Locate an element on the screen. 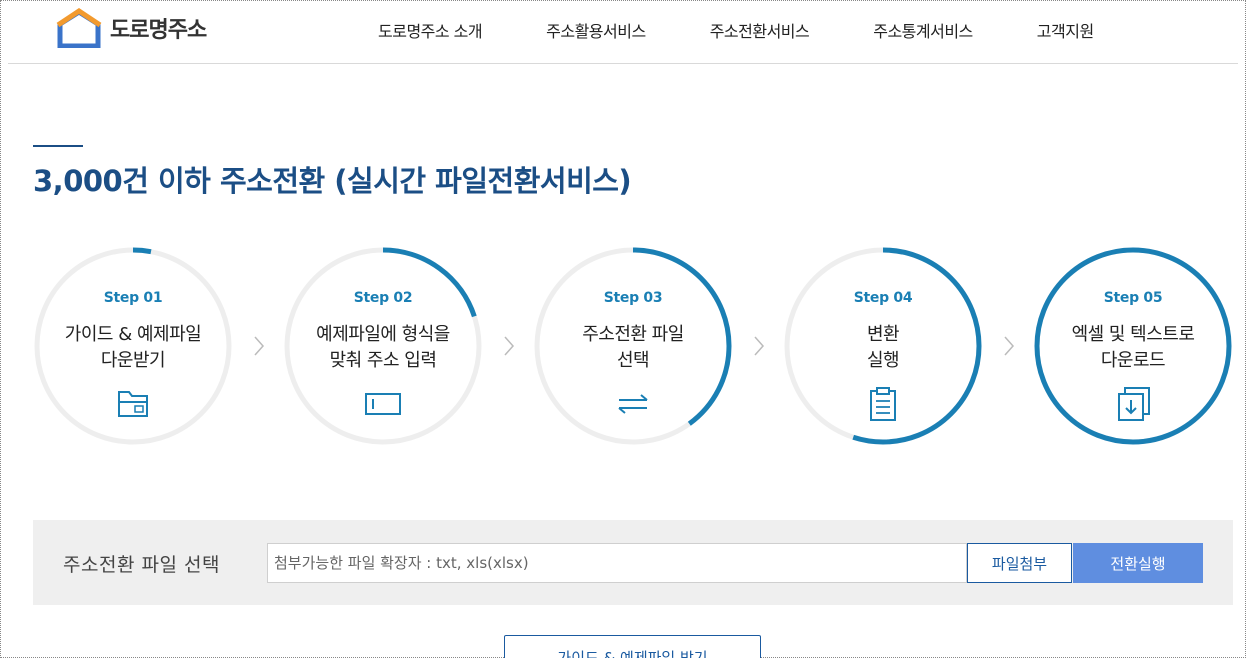  house-logo-icon is located at coordinates (79, 28).